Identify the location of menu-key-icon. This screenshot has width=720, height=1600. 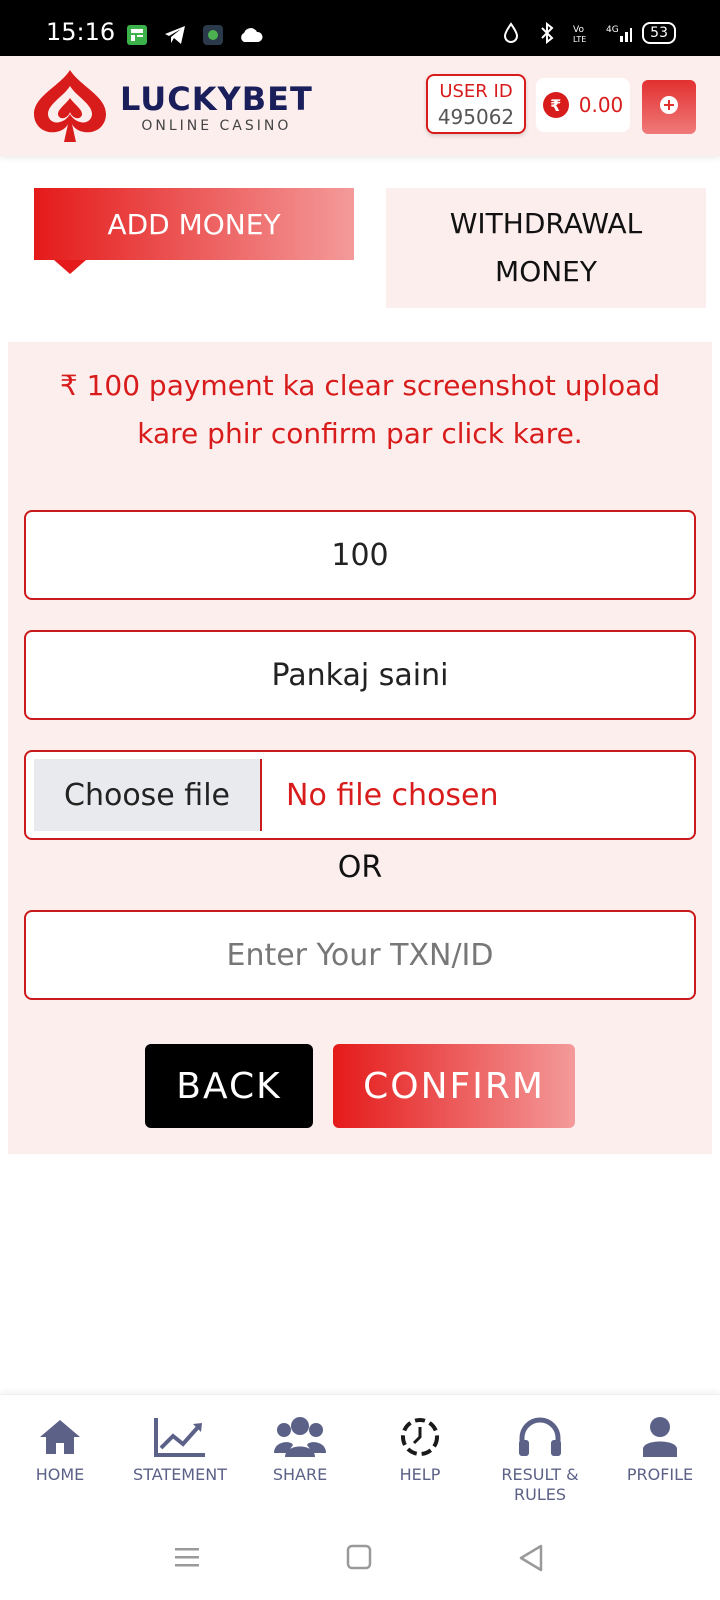
(187, 1559).